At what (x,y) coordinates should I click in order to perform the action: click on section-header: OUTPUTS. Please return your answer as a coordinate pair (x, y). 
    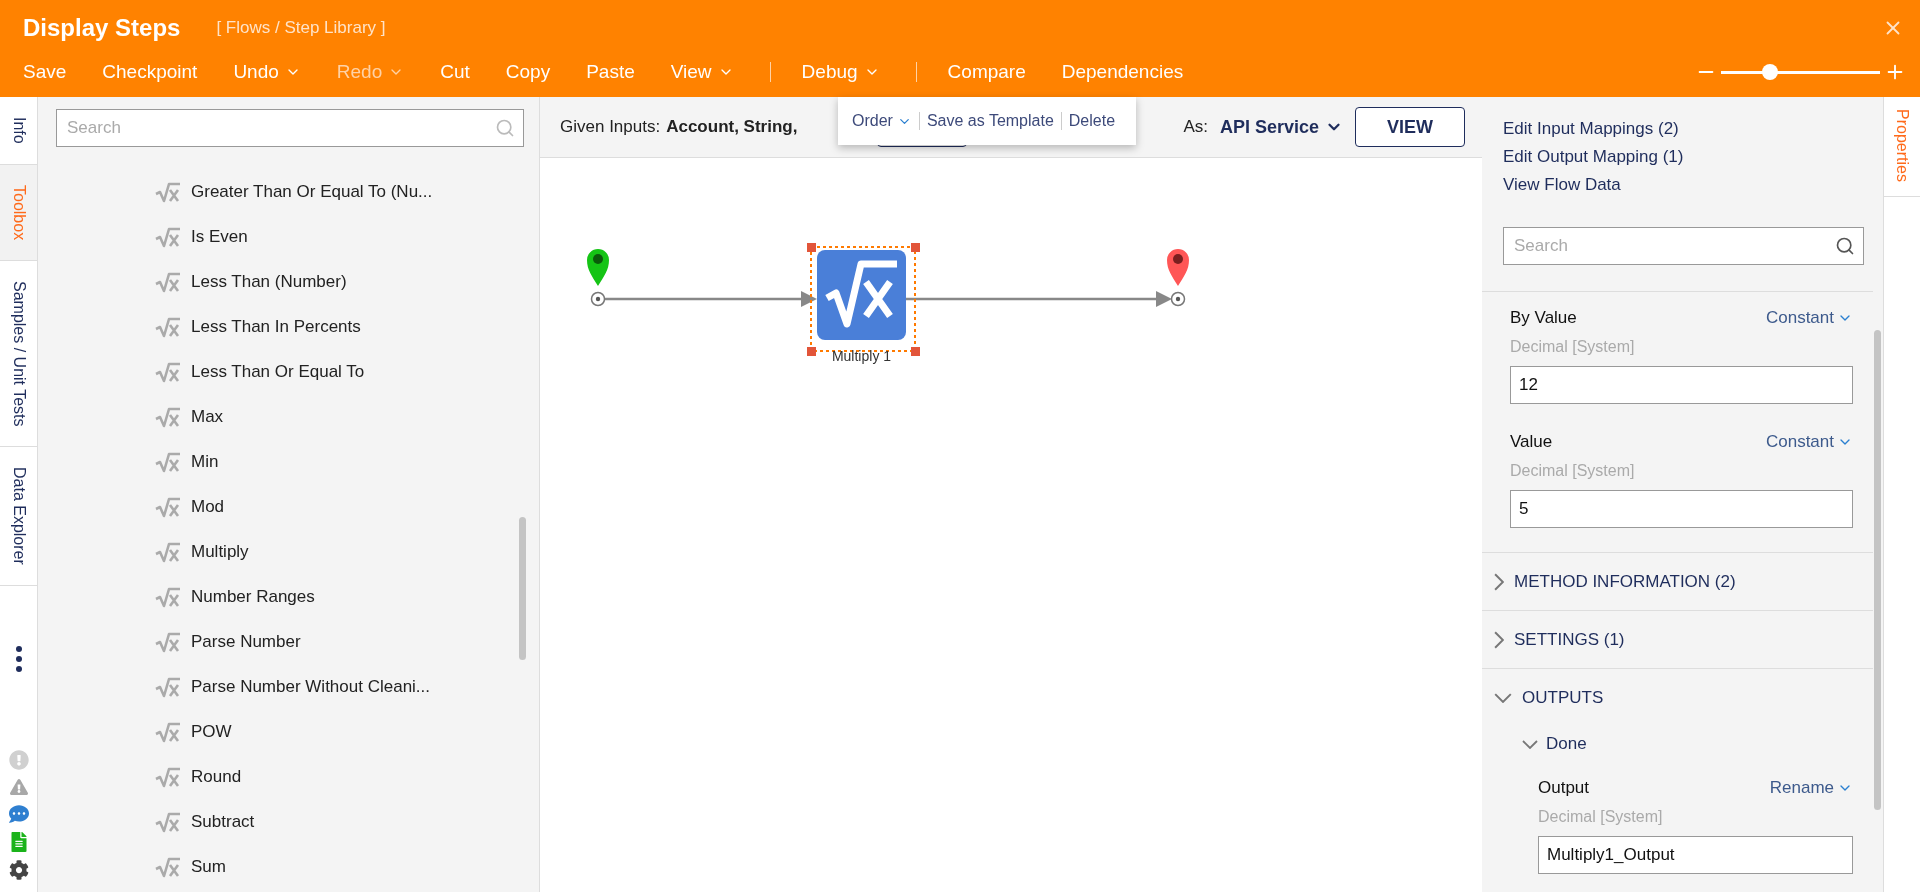
    Looking at the image, I should click on (1677, 697).